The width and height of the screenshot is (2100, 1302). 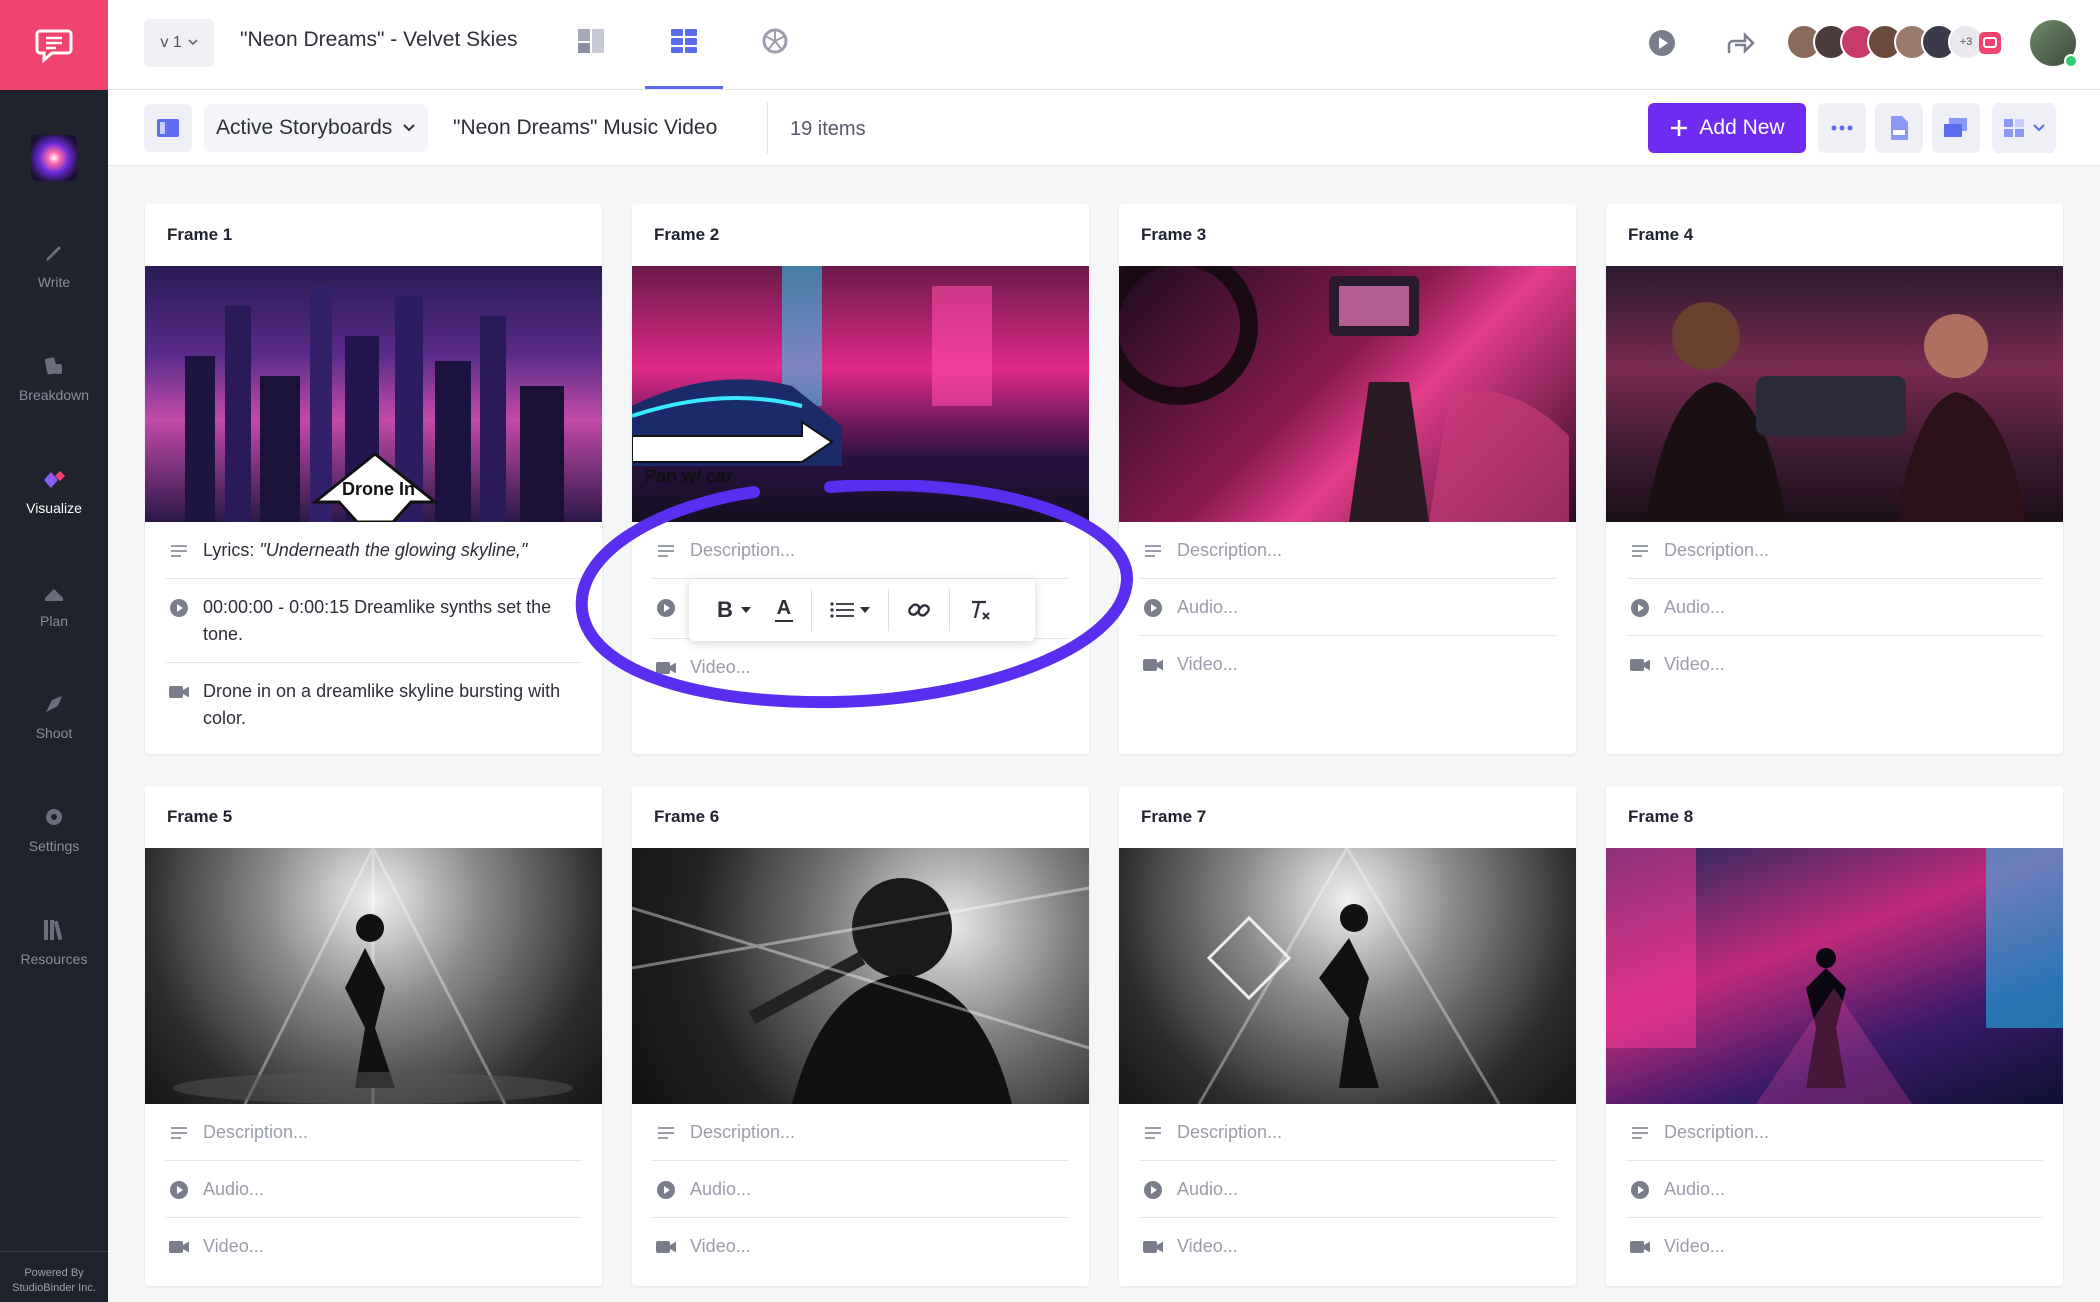 What do you see at coordinates (1740, 43) in the screenshot?
I see `share-icon` at bounding box center [1740, 43].